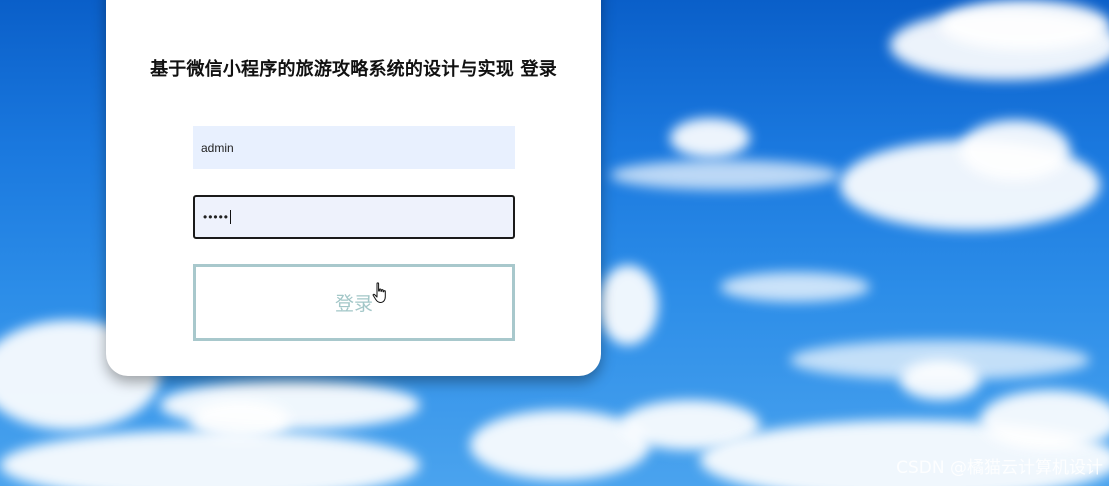 The height and width of the screenshot is (486, 1109). What do you see at coordinates (379, 292) in the screenshot?
I see `hand-pointer-icon` at bounding box center [379, 292].